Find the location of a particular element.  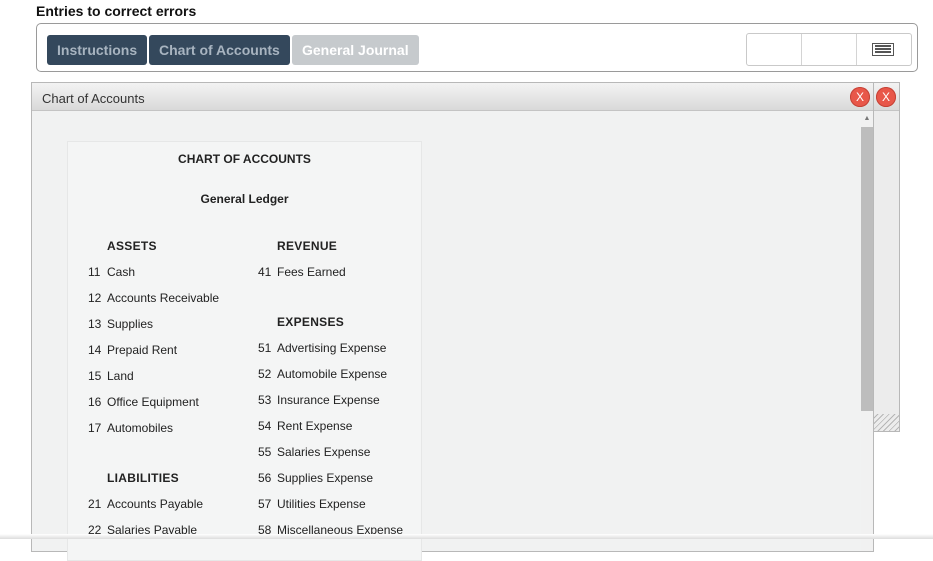

account-item: 41 Fees Earned is located at coordinates (302, 272).